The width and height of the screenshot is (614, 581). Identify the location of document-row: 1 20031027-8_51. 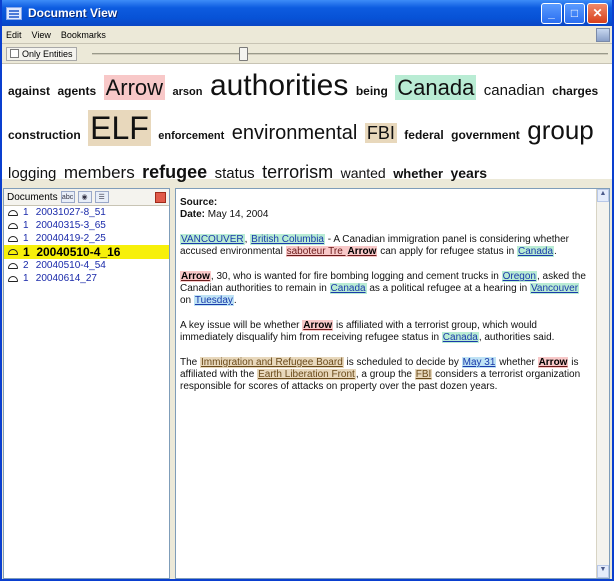
(86, 212).